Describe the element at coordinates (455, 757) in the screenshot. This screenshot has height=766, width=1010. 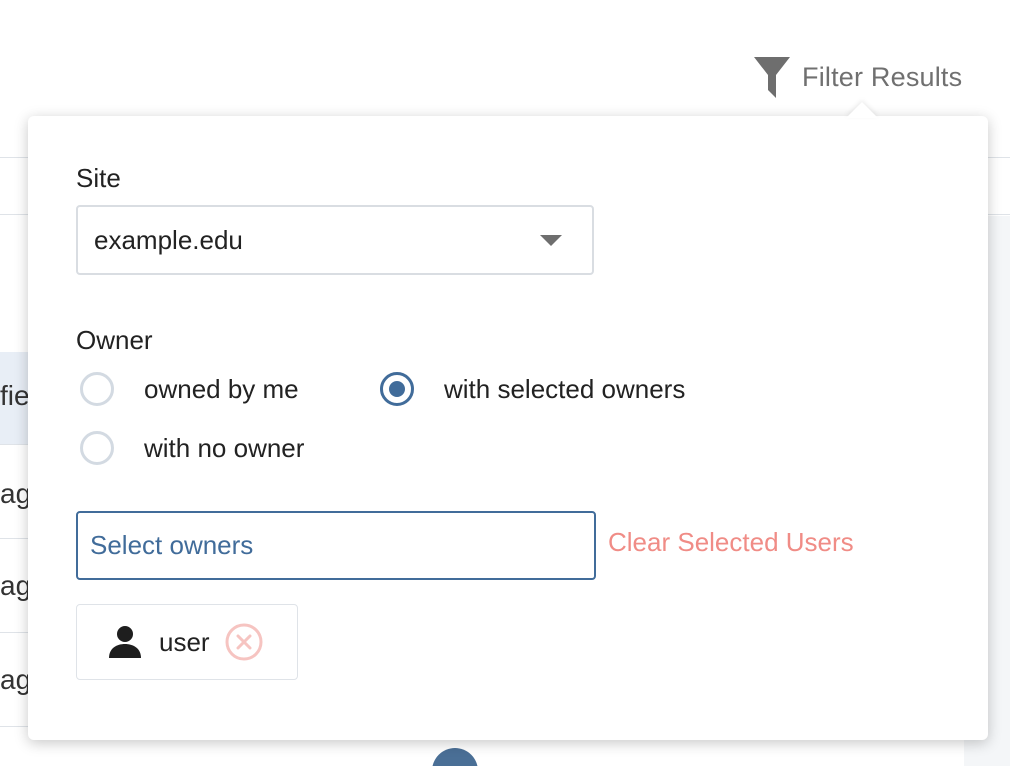
I see `bg-add-button` at that location.